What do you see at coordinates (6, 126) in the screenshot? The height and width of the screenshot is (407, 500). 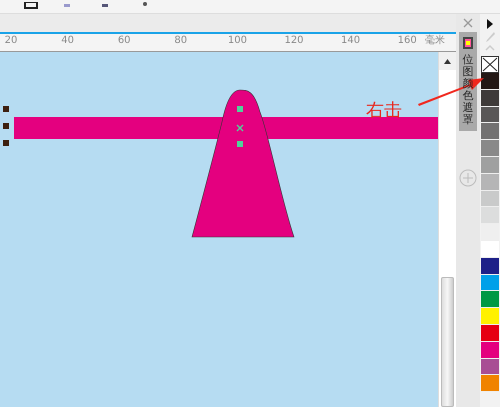 I see `selection-handles` at bounding box center [6, 126].